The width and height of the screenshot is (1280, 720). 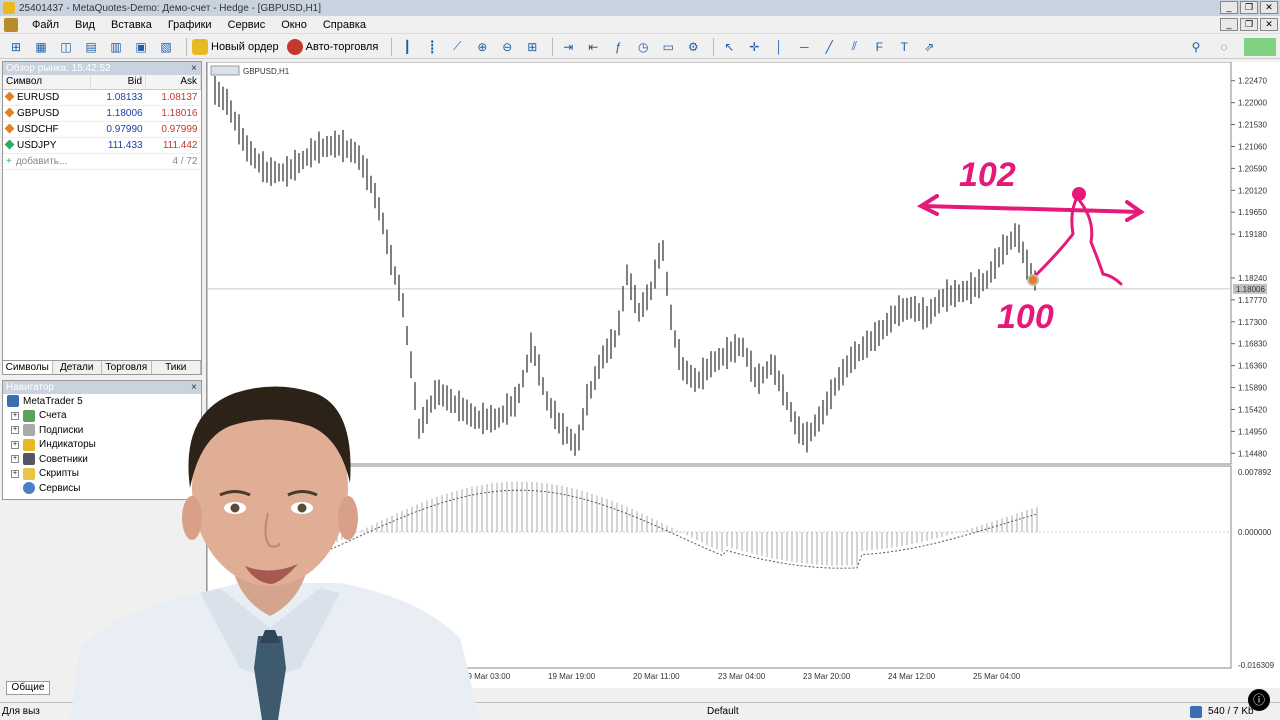 What do you see at coordinates (173, 82) in the screenshot?
I see `column-ask: Ask` at bounding box center [173, 82].